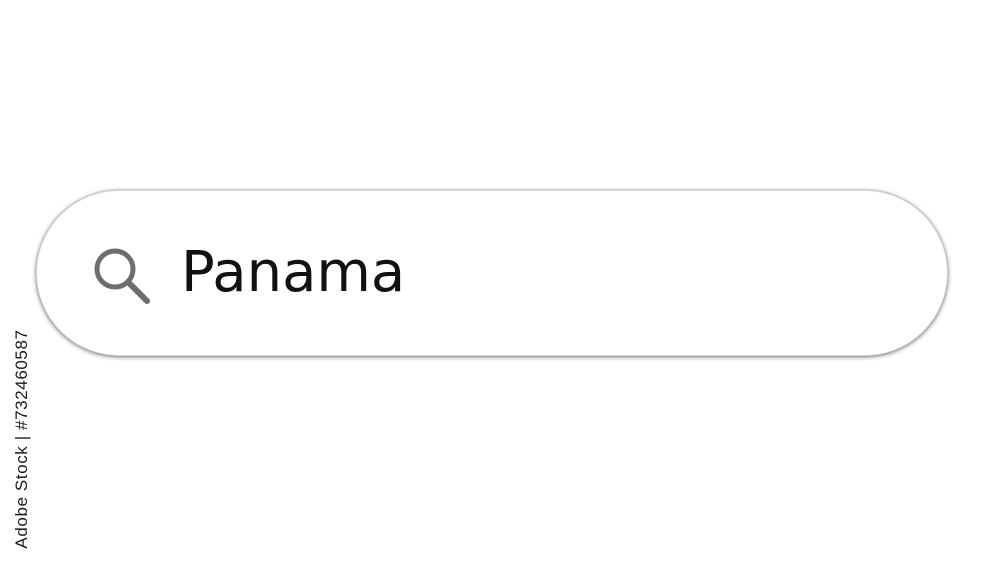  What do you see at coordinates (121, 275) in the screenshot?
I see `search-icon` at bounding box center [121, 275].